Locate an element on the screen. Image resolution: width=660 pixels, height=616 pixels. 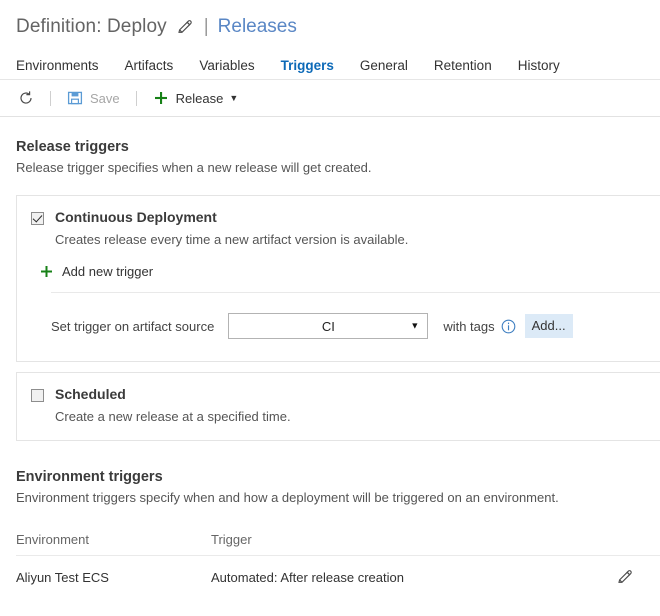
tab-environments: Environments is located at coordinates (57, 68).